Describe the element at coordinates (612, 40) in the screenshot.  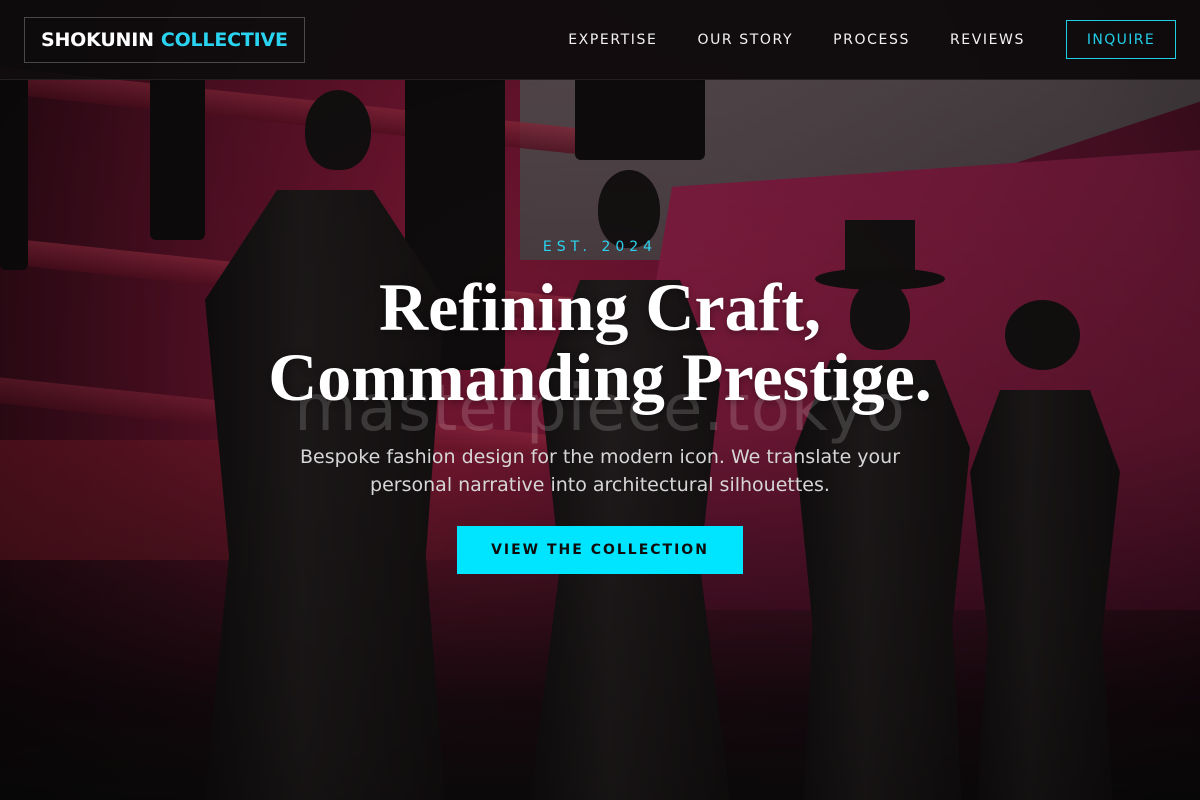
I see `nav-link-expertise: EXPERTISE` at that location.